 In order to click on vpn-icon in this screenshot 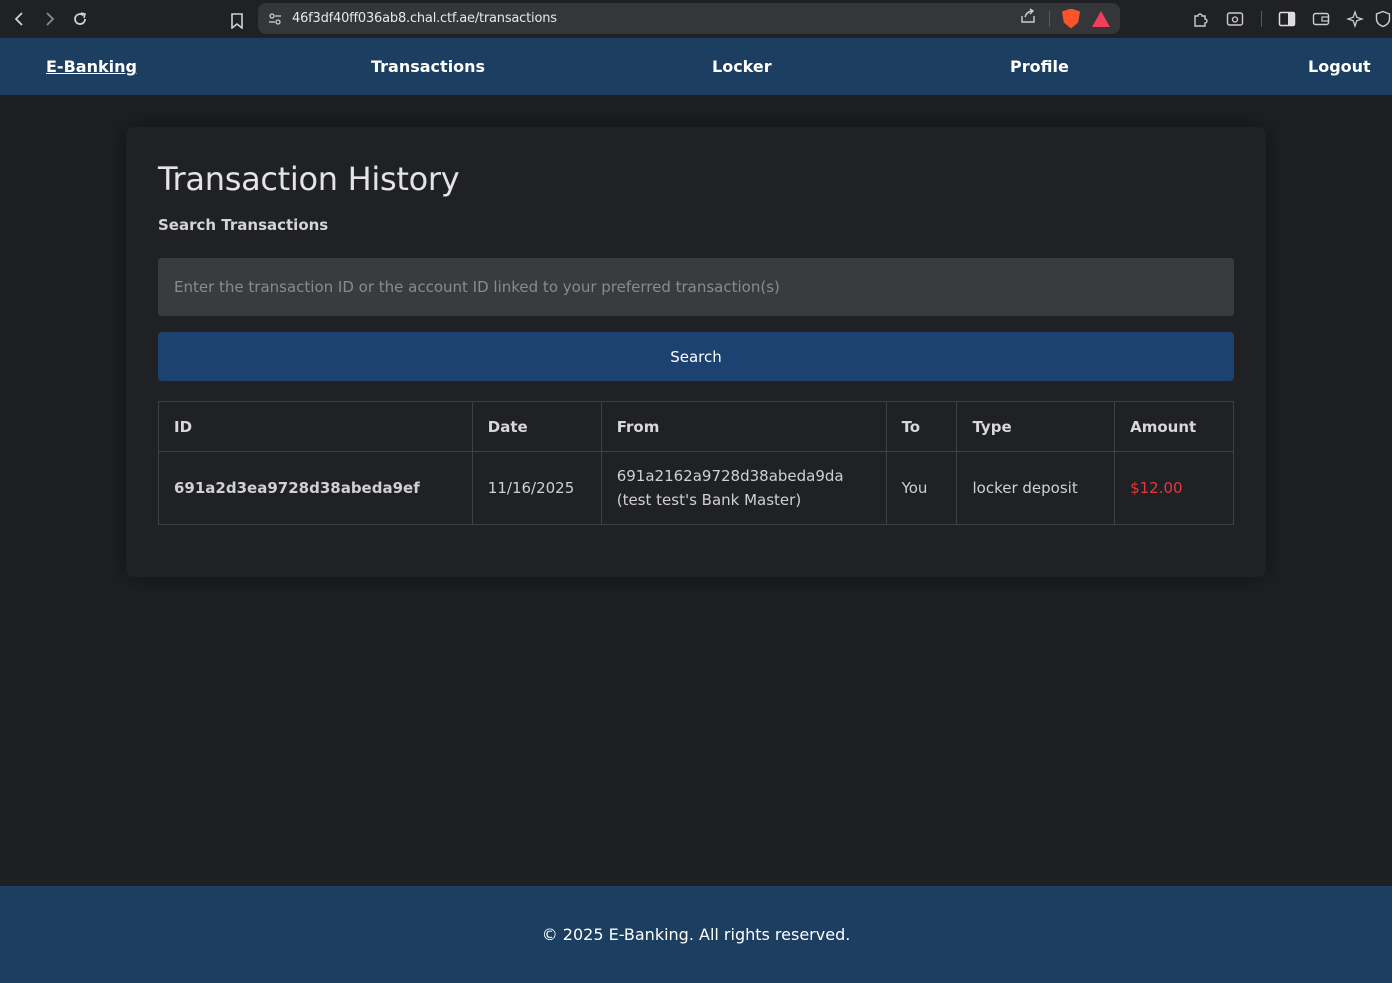, I will do `click(1383, 19)`.